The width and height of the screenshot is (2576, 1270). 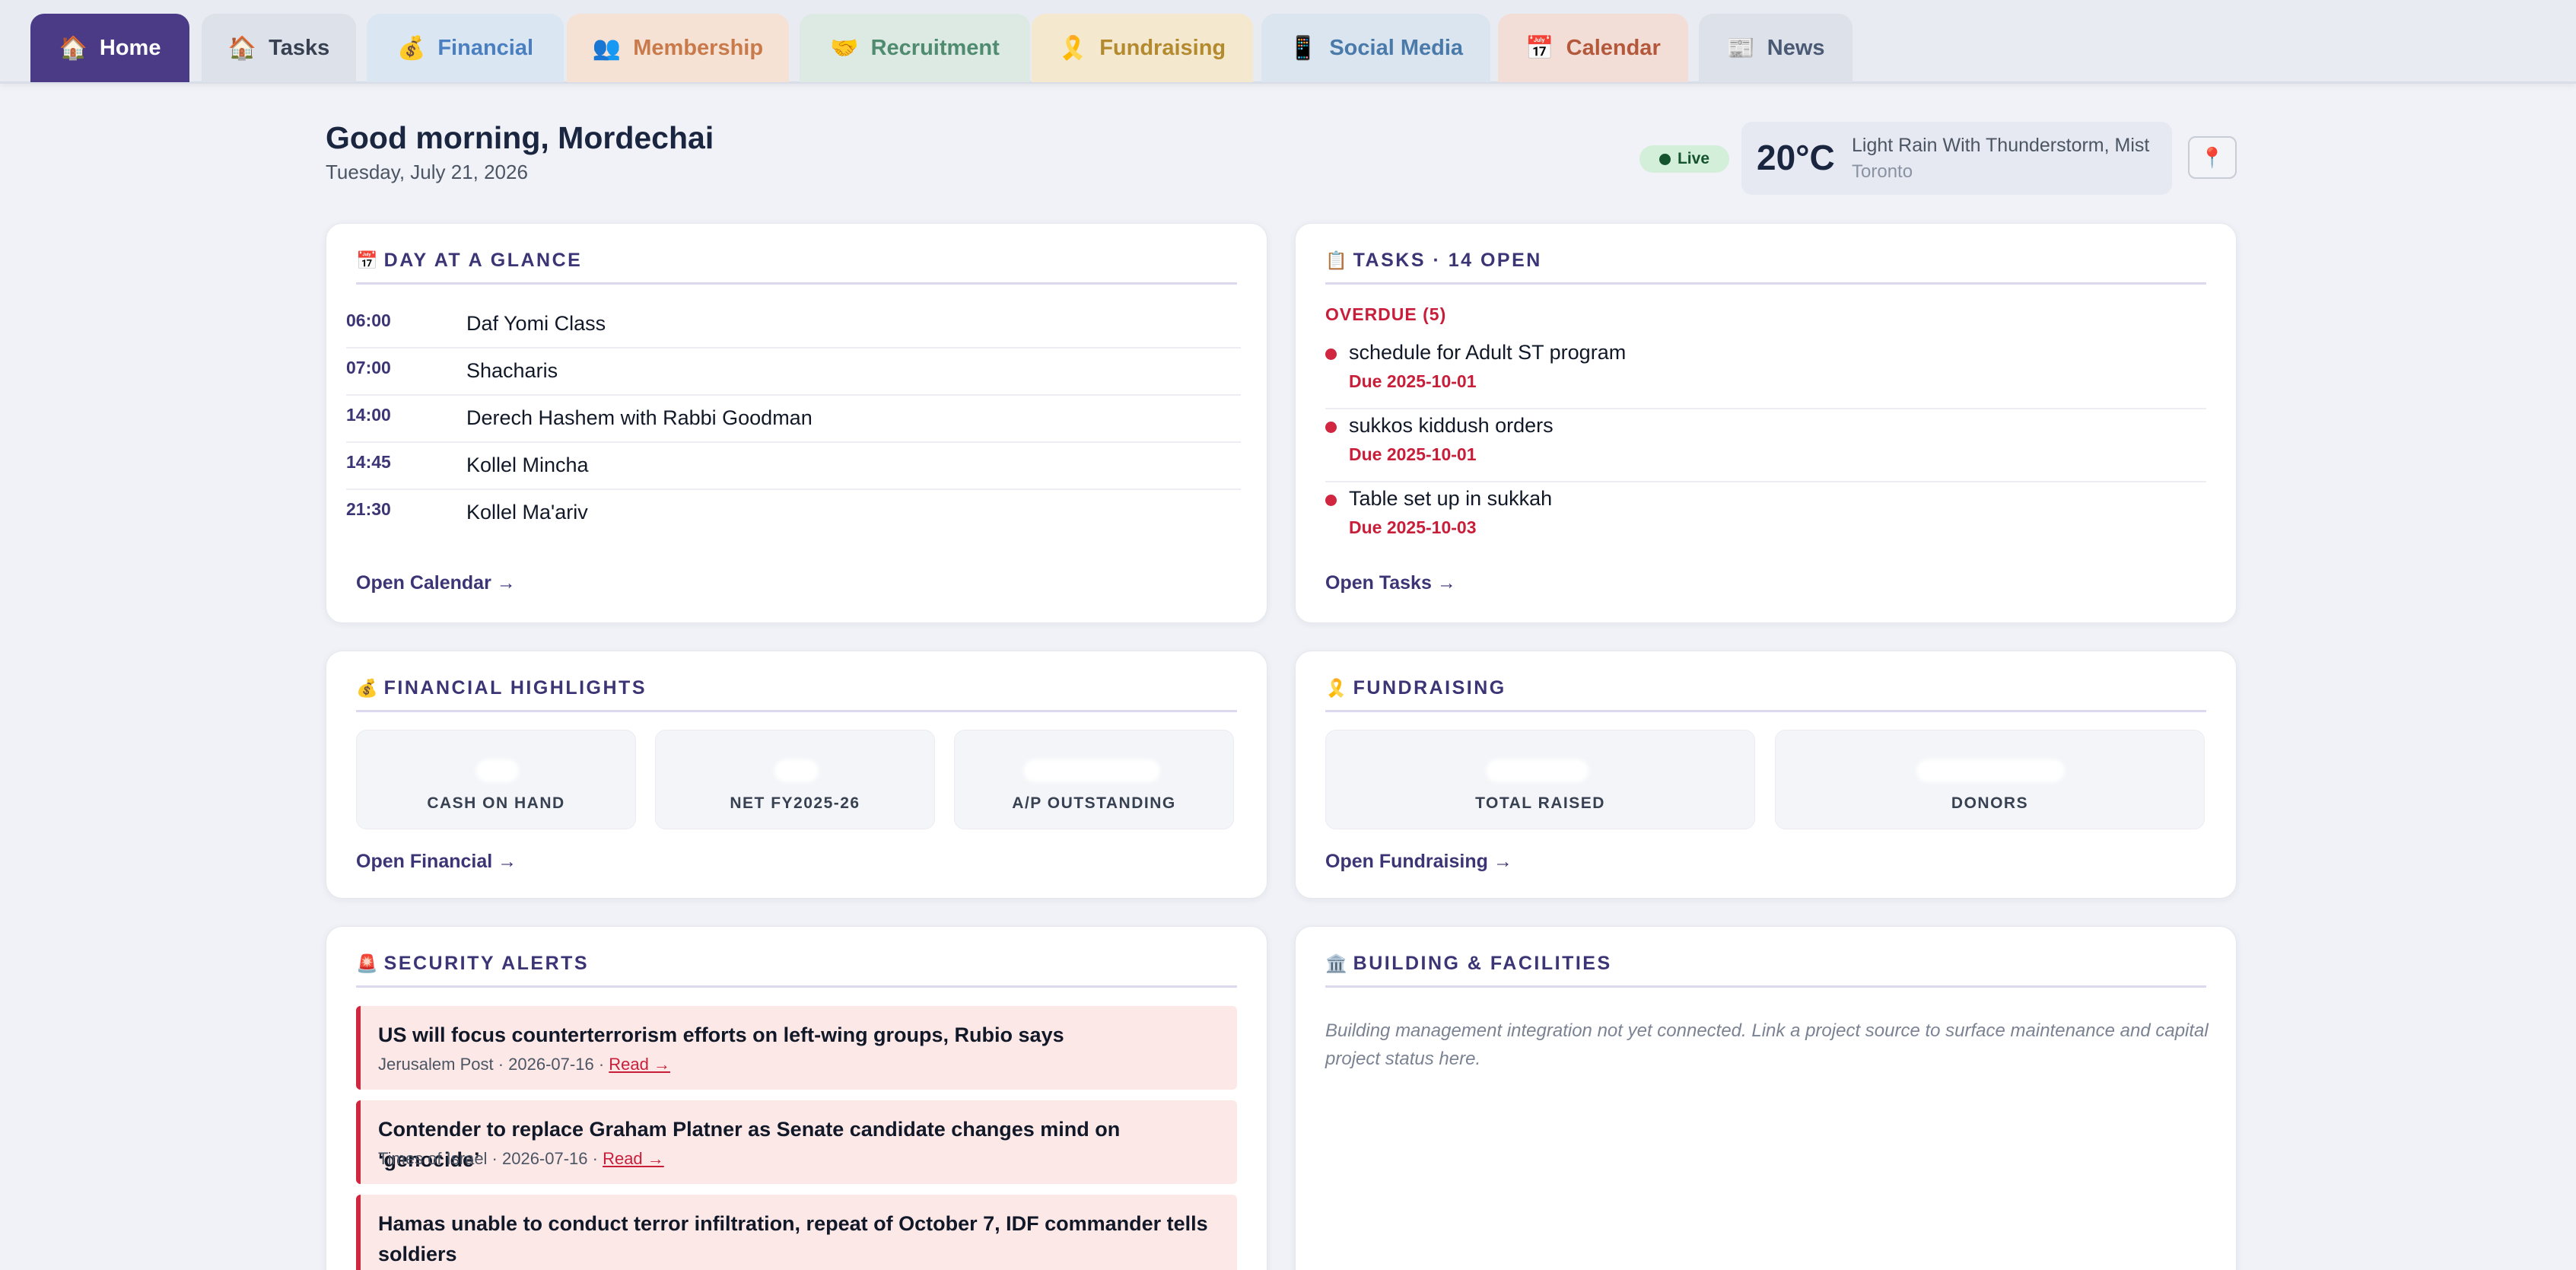 I want to click on tab-label: Membership, so click(x=699, y=47).